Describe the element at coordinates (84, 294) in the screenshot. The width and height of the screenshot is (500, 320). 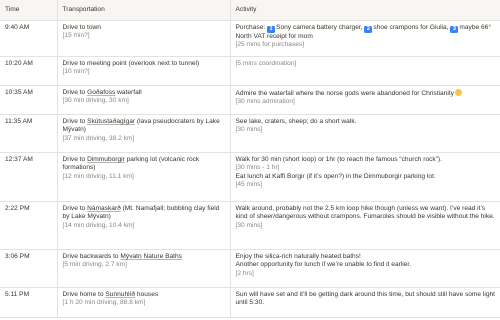
I see `transport-prefix: Drive home to` at that location.